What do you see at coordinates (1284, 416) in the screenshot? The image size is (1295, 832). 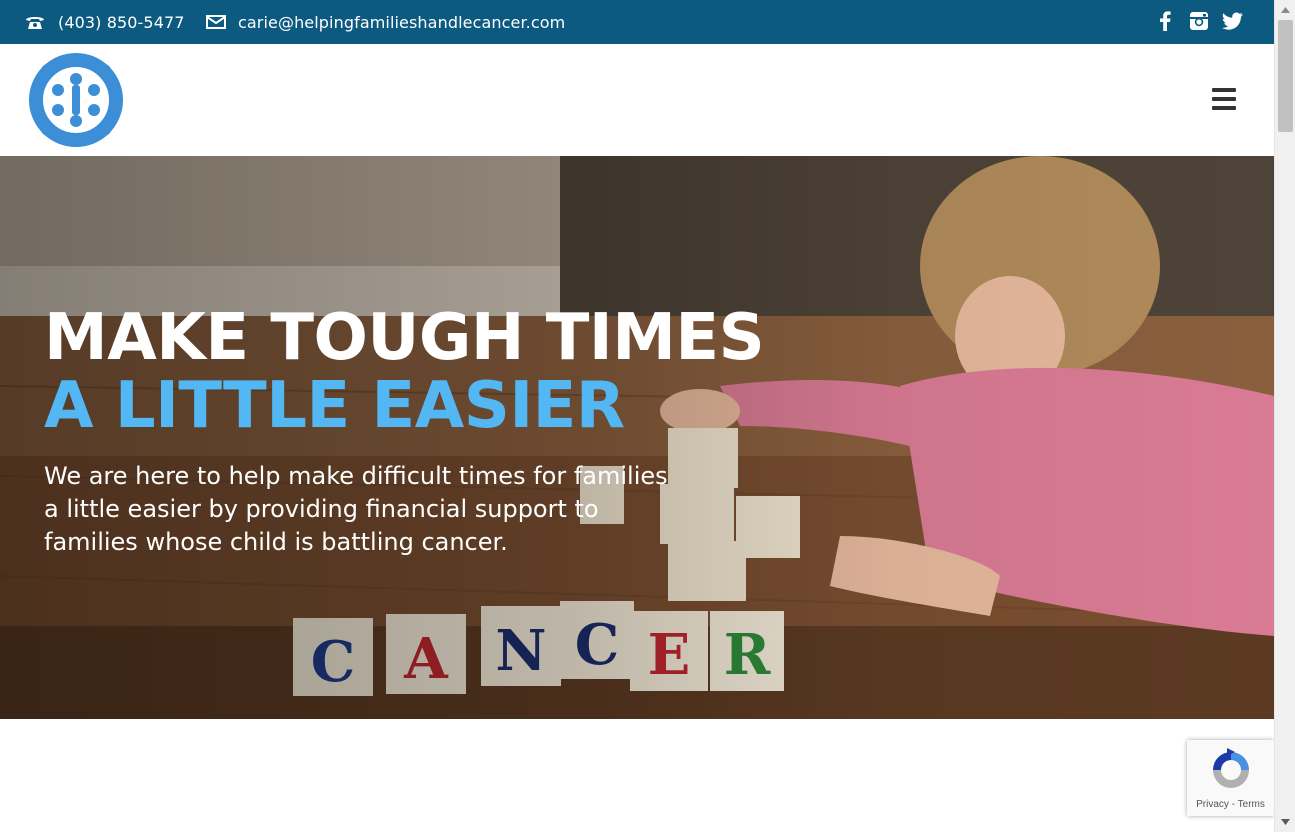 I see `page-scrollbar` at bounding box center [1284, 416].